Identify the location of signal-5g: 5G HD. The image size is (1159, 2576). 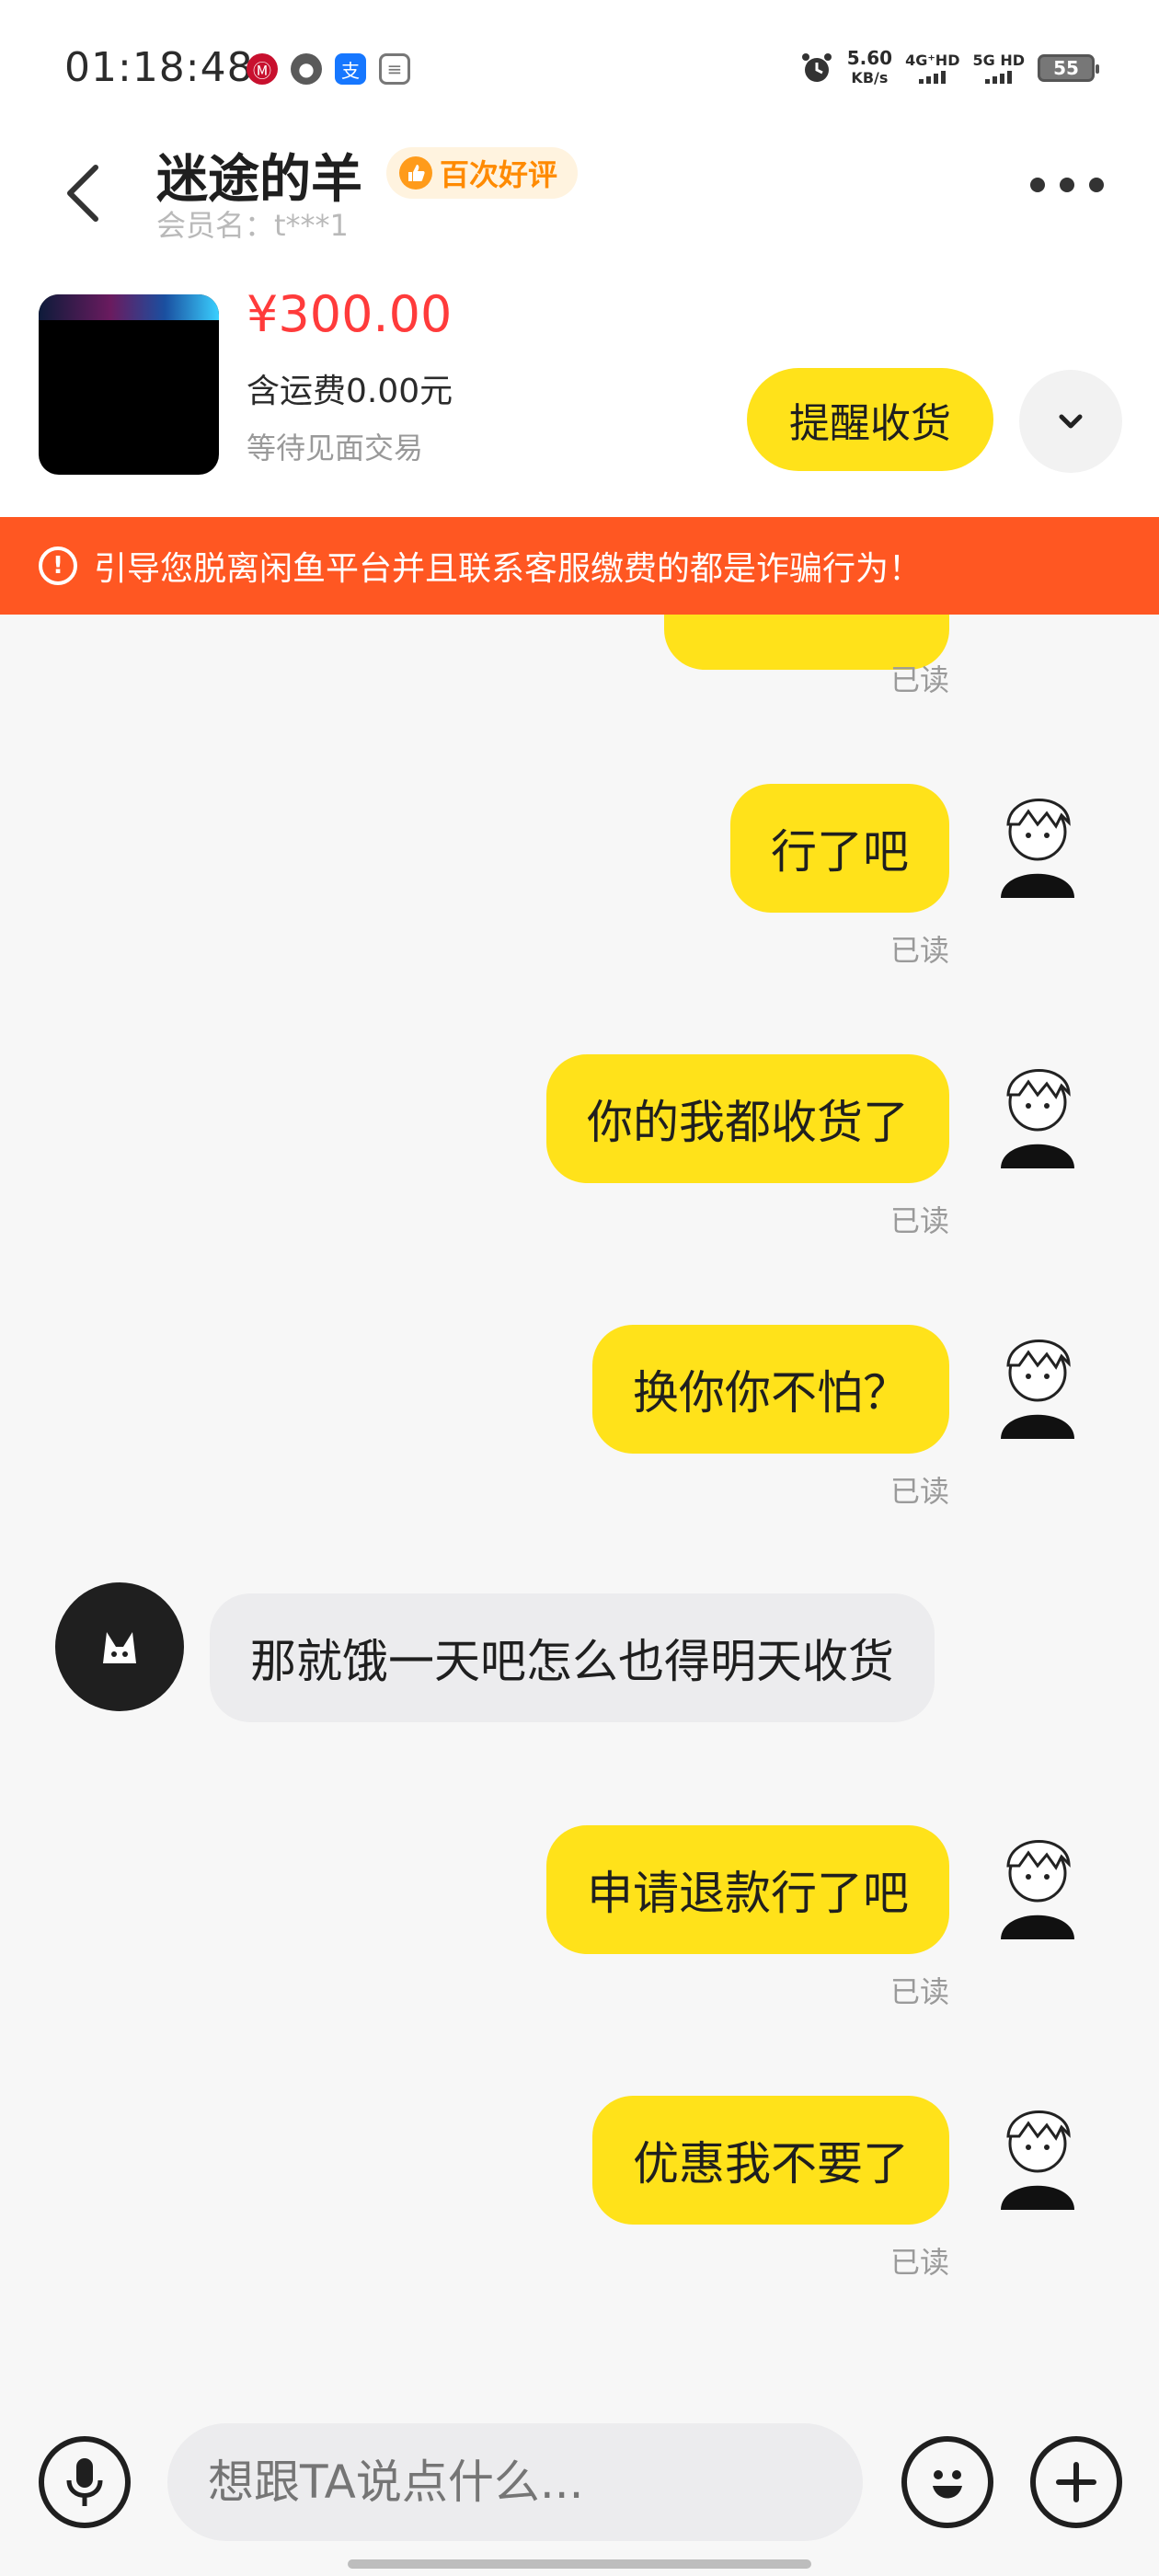
(998, 68).